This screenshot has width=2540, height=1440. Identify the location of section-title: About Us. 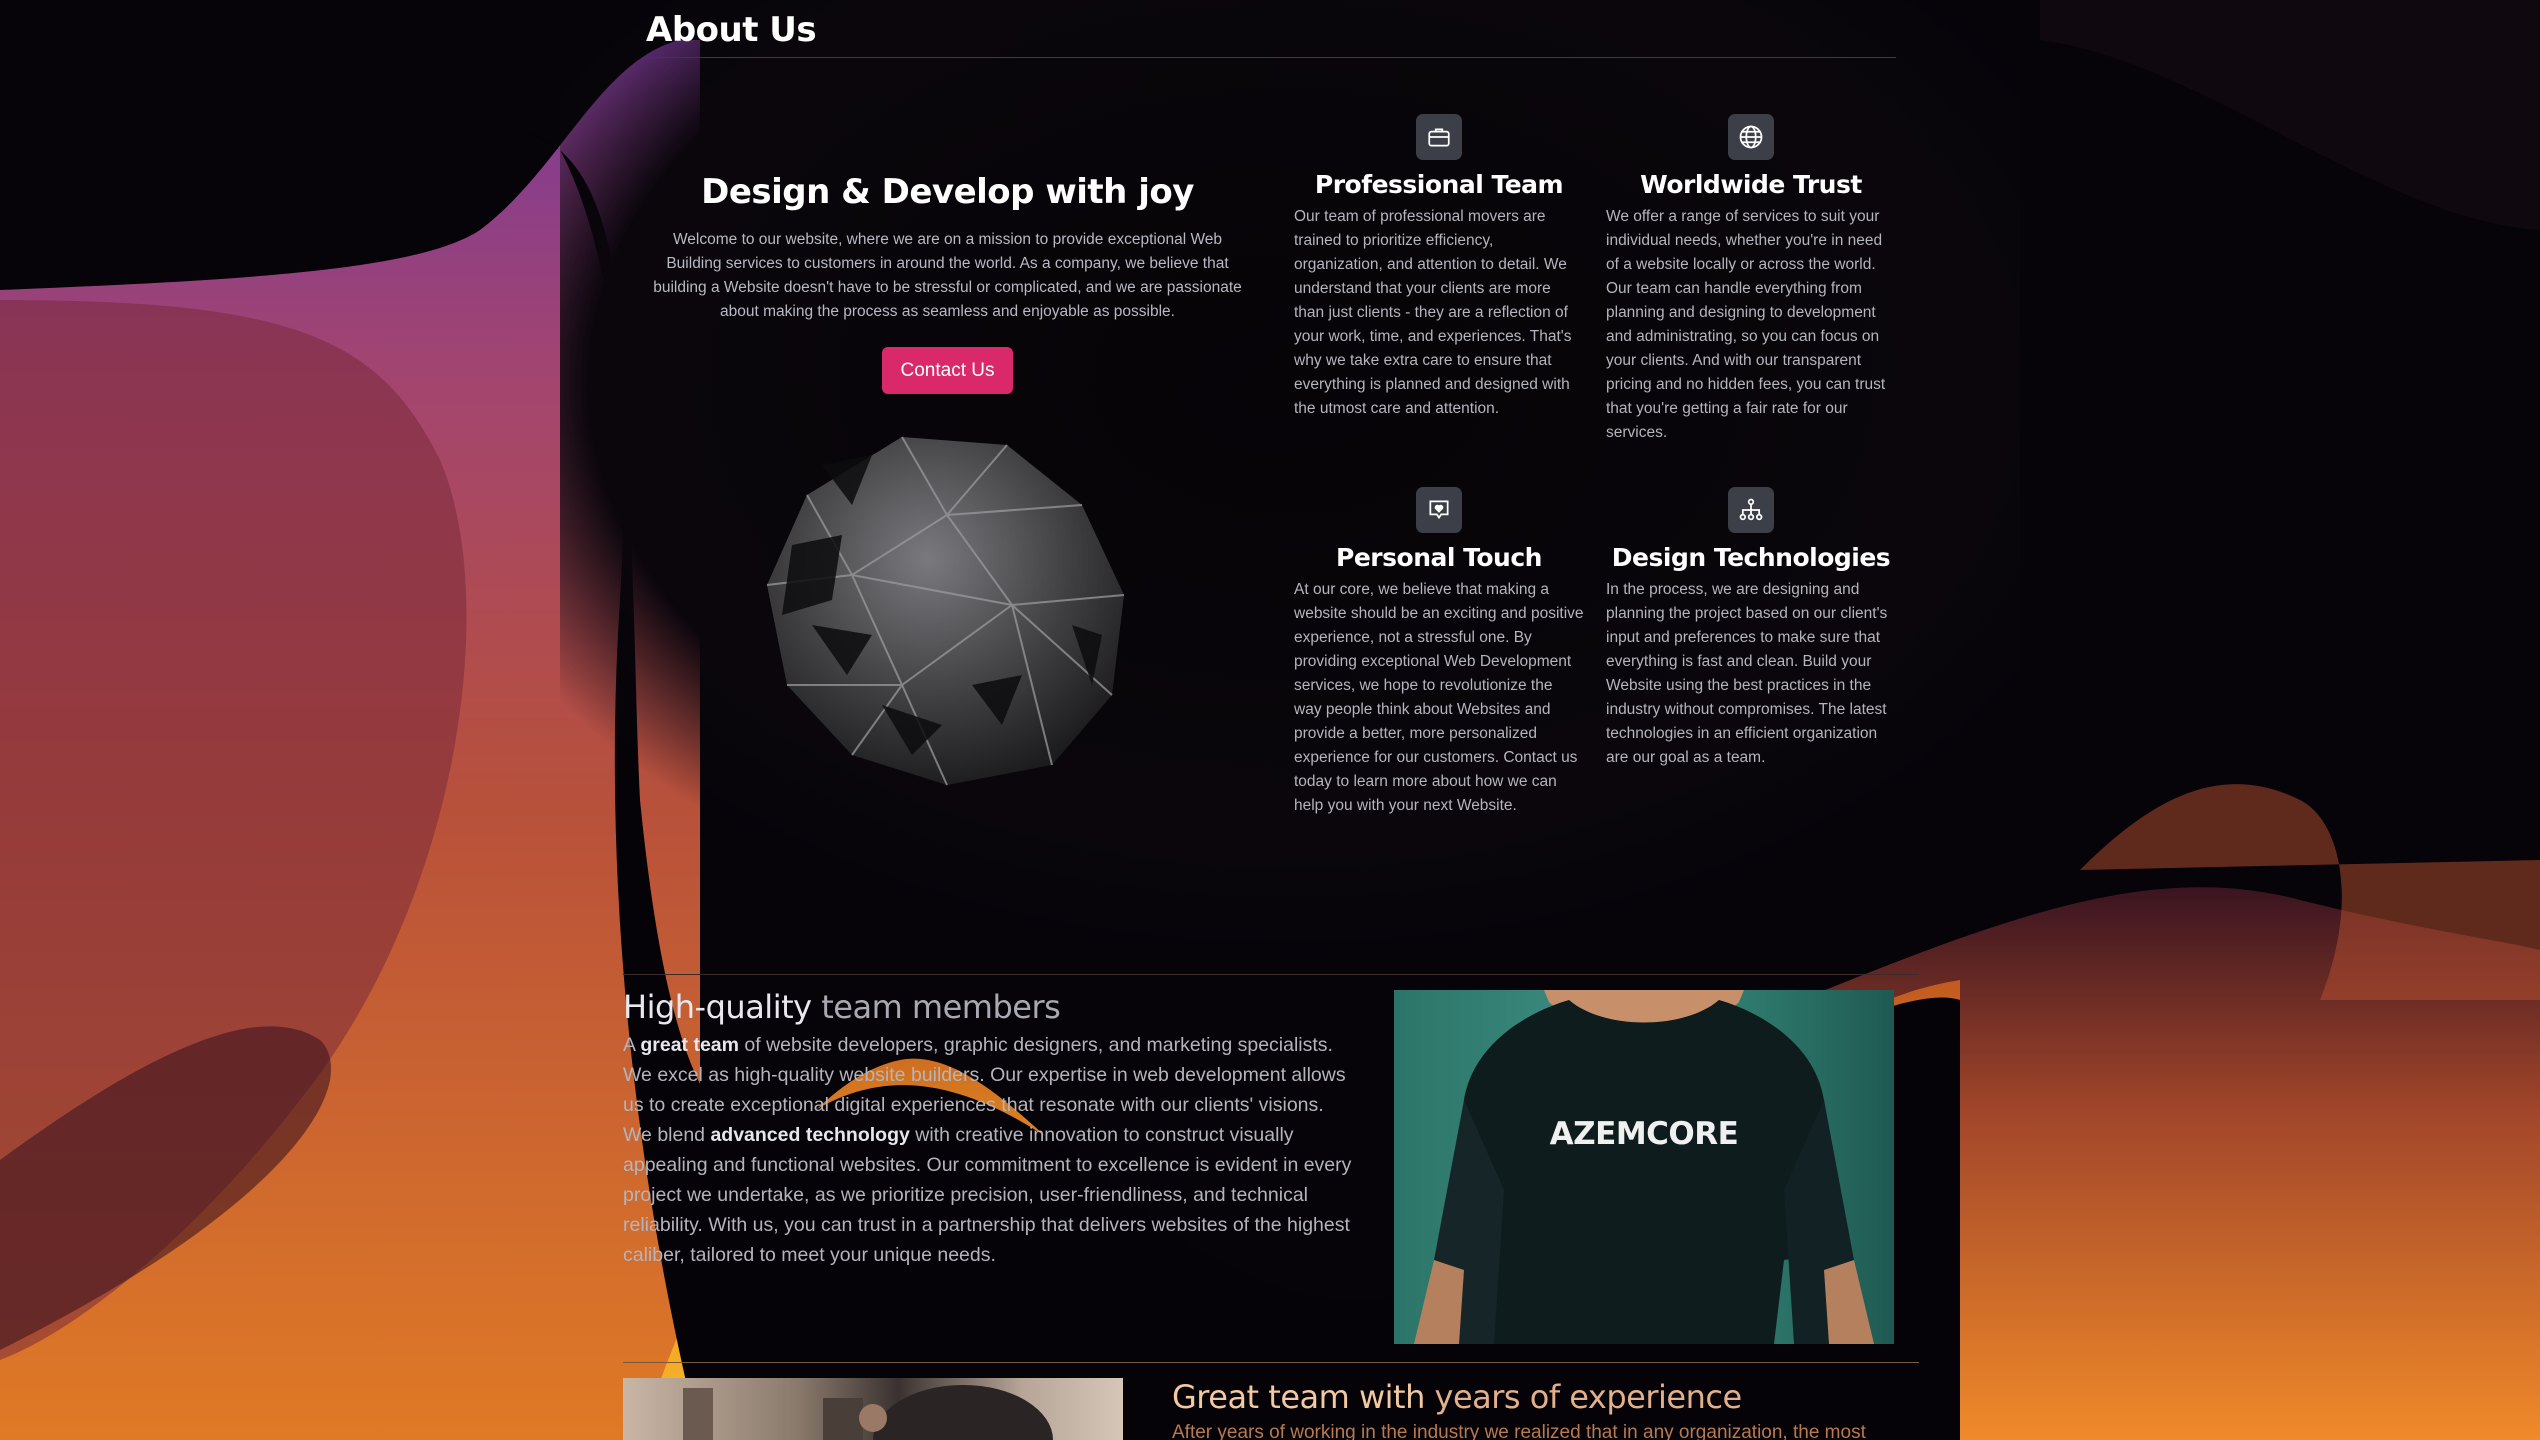
(731, 30).